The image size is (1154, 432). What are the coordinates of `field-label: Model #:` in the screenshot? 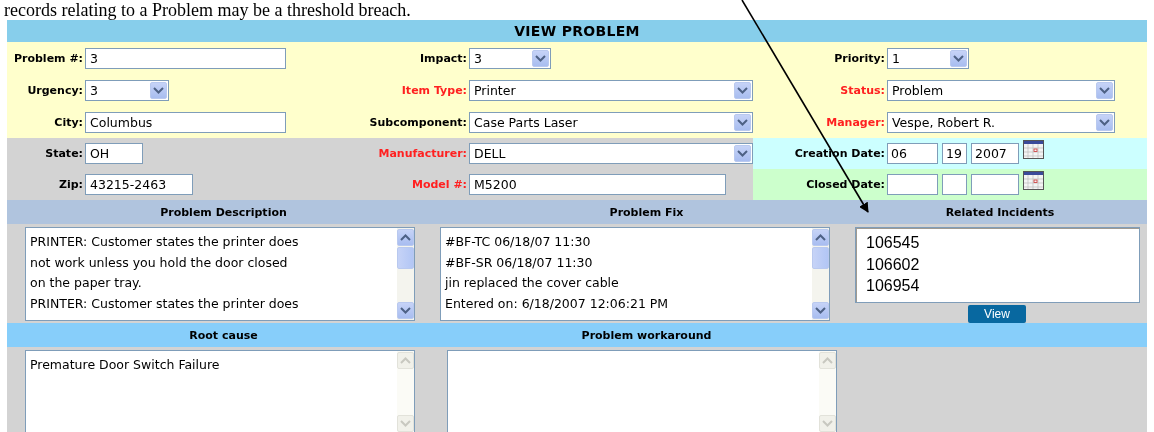 It's located at (439, 184).